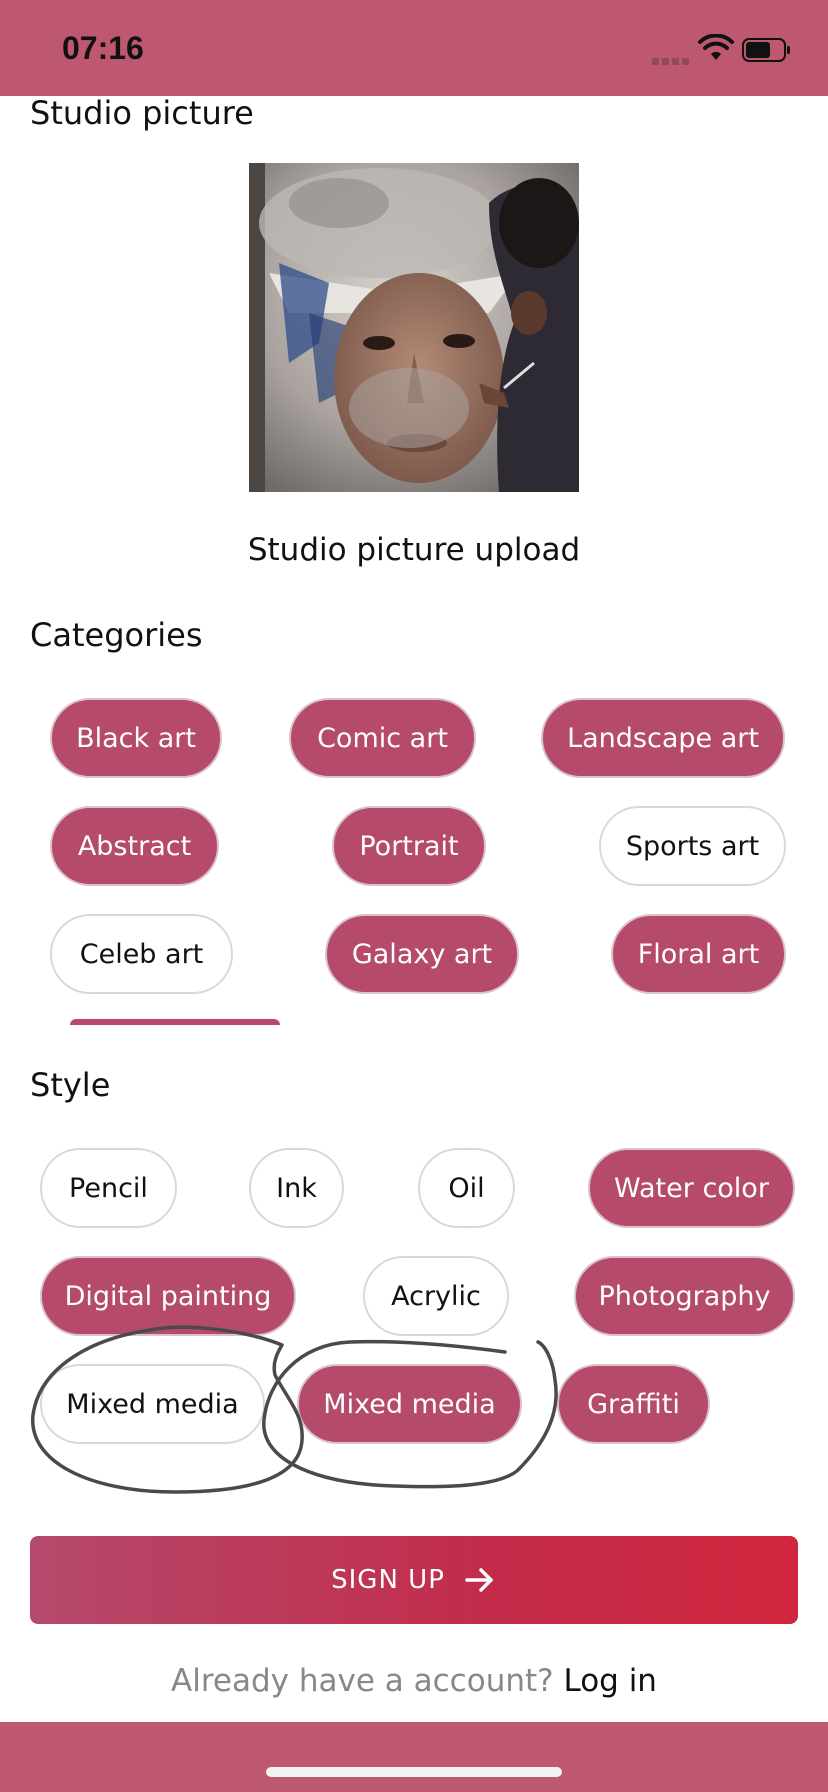  I want to click on battery-icon, so click(766, 50).